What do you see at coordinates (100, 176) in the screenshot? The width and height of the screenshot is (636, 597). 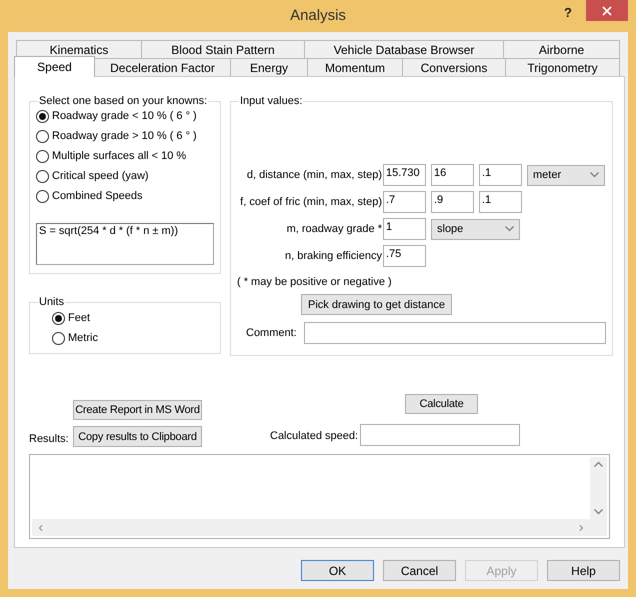 I see `radio-label: Critical speed (yaw)` at bounding box center [100, 176].